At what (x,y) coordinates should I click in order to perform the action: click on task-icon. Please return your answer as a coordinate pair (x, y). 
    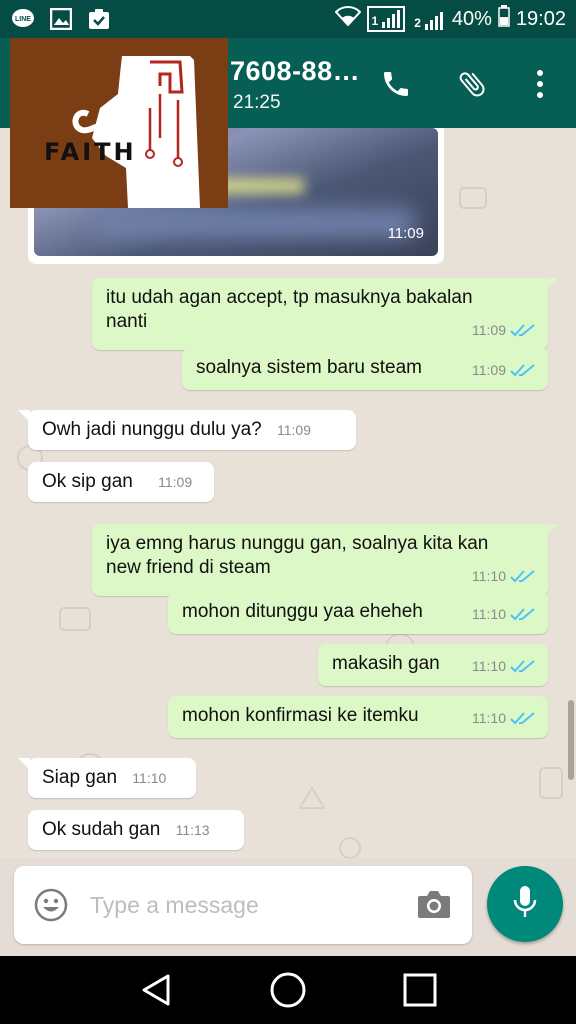
    Looking at the image, I should click on (99, 19).